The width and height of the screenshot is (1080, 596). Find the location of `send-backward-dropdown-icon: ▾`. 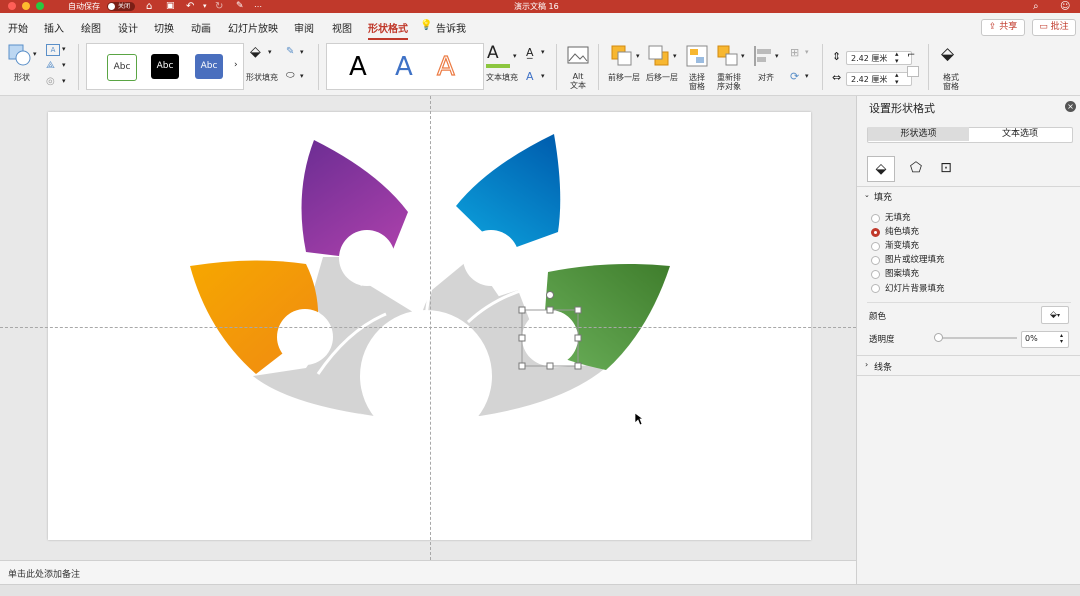

send-backward-dropdown-icon: ▾ is located at coordinates (675, 56).